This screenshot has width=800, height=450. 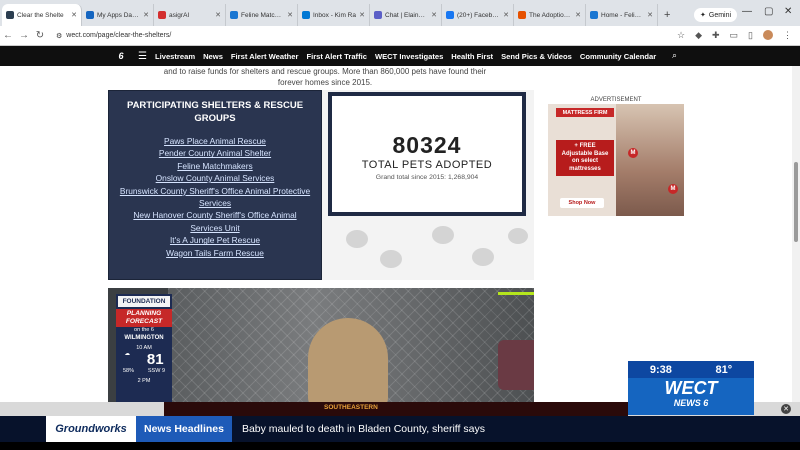 I want to click on tab-label: Clear the Shelte, so click(x=40, y=15).